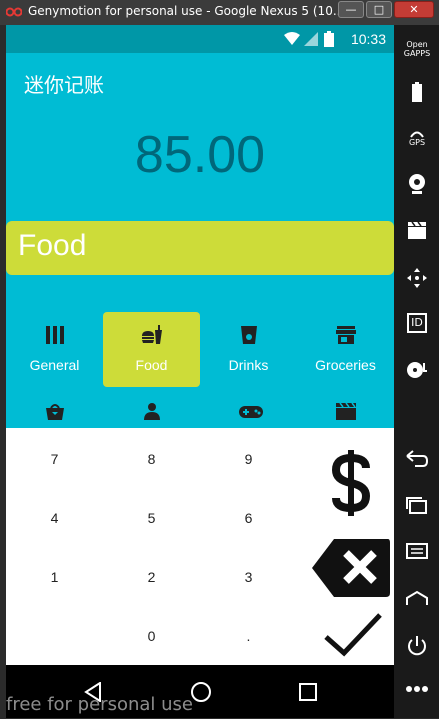  Describe the element at coordinates (352, 568) in the screenshot. I see `backspace-icon` at that location.